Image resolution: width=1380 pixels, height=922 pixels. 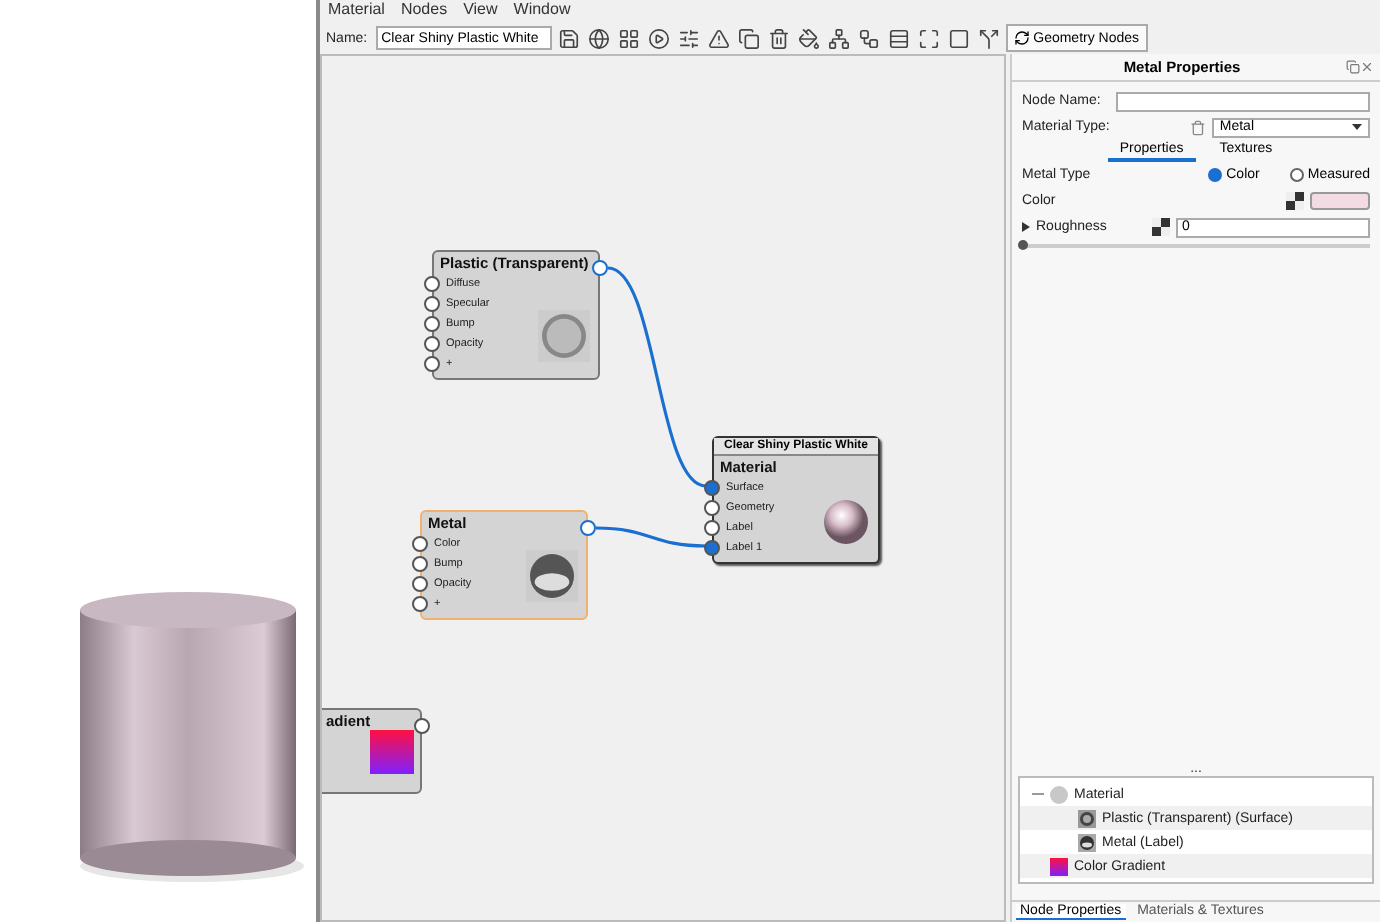 What do you see at coordinates (1353, 67) in the screenshot?
I see `restore-icon` at bounding box center [1353, 67].